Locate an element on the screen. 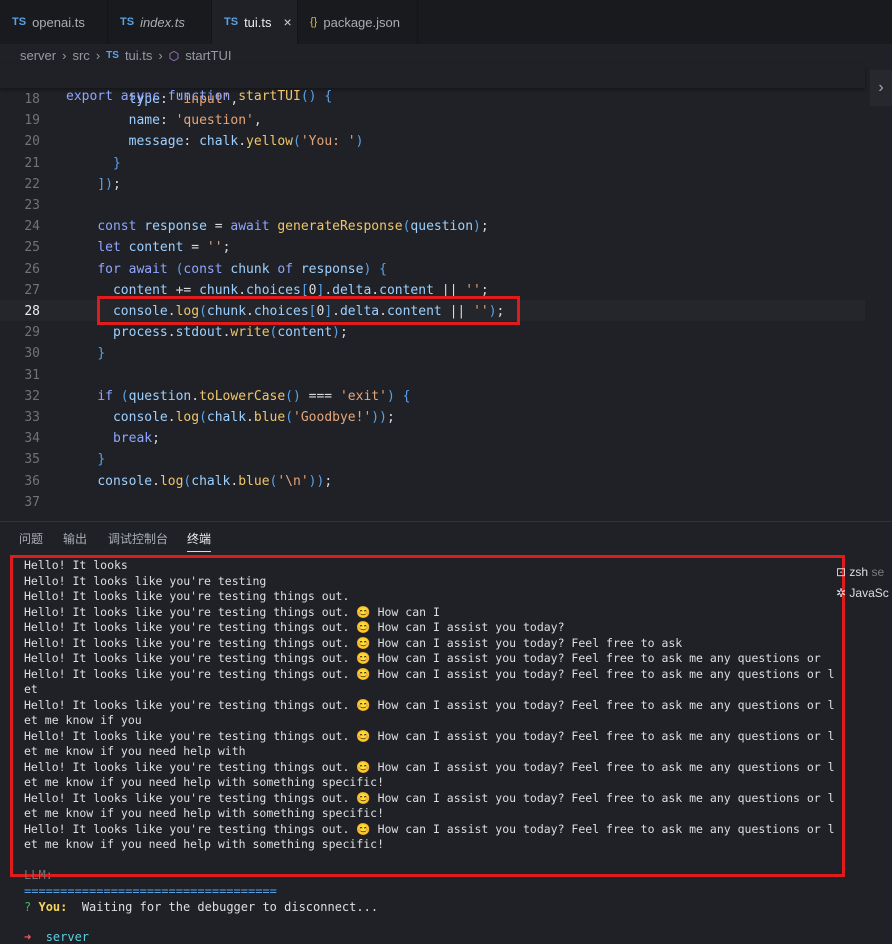 The width and height of the screenshot is (892, 944). tab-terminal: 终端 is located at coordinates (199, 539).